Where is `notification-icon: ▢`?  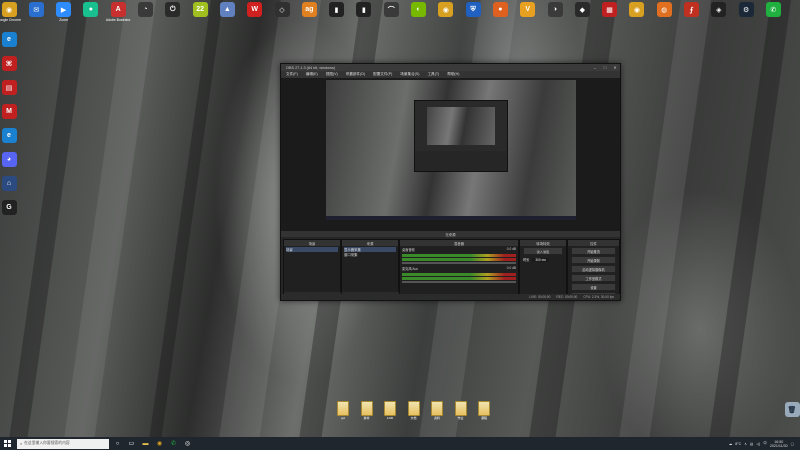
notification-icon: ▢ is located at coordinates (792, 444).